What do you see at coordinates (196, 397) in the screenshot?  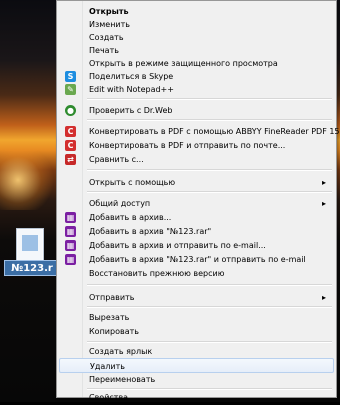 I see `menu-item-properties: Свойства` at bounding box center [196, 397].